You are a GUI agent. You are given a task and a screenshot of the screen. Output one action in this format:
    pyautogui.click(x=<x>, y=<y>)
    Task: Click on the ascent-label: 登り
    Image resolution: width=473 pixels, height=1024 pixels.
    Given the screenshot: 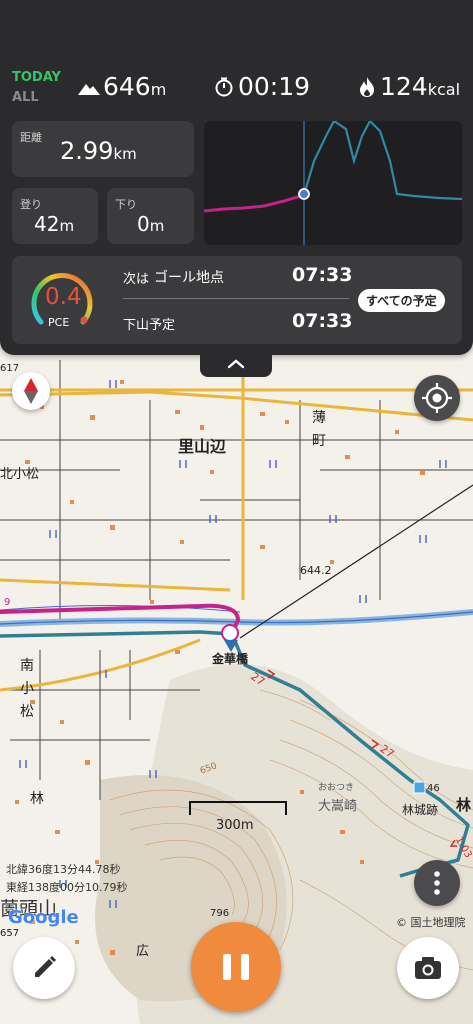 What is the action you would take?
    pyautogui.click(x=31, y=204)
    